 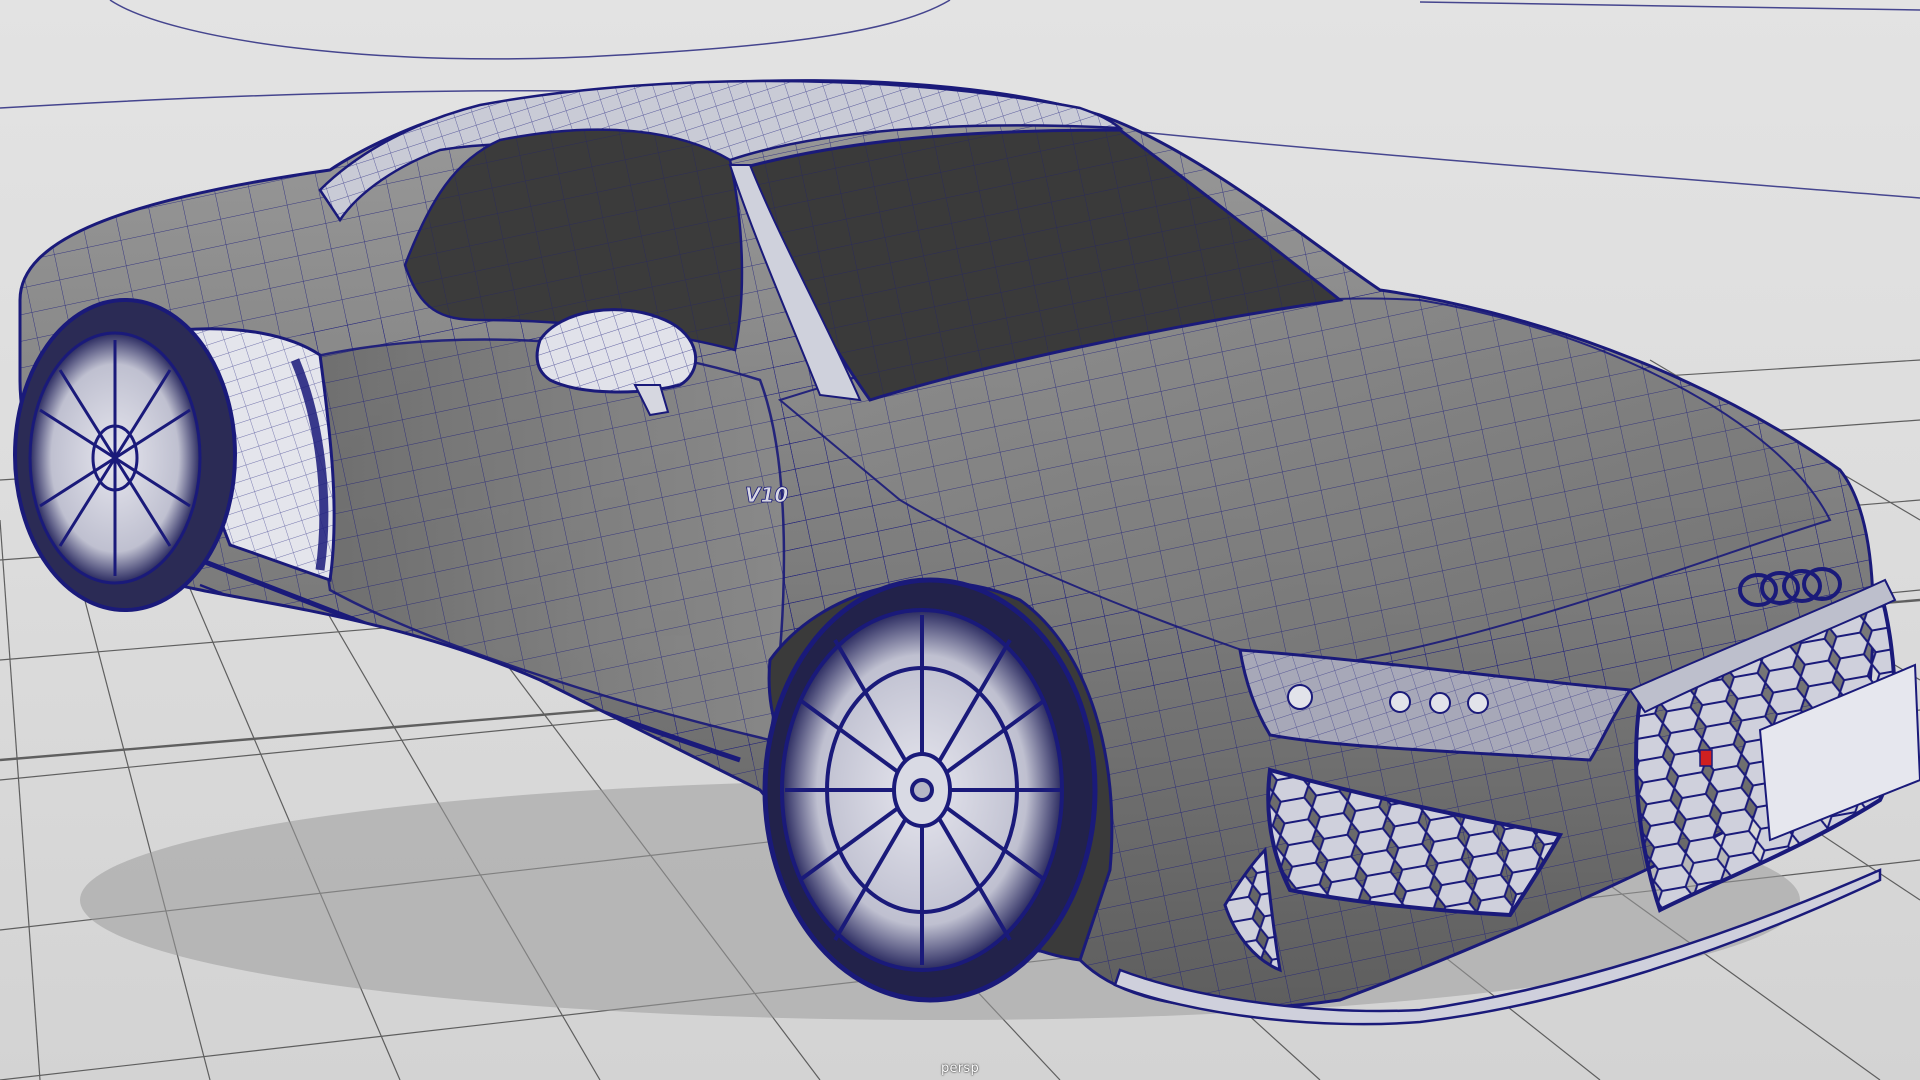 What do you see at coordinates (1706, 758) in the screenshot?
I see `rs-emblem` at bounding box center [1706, 758].